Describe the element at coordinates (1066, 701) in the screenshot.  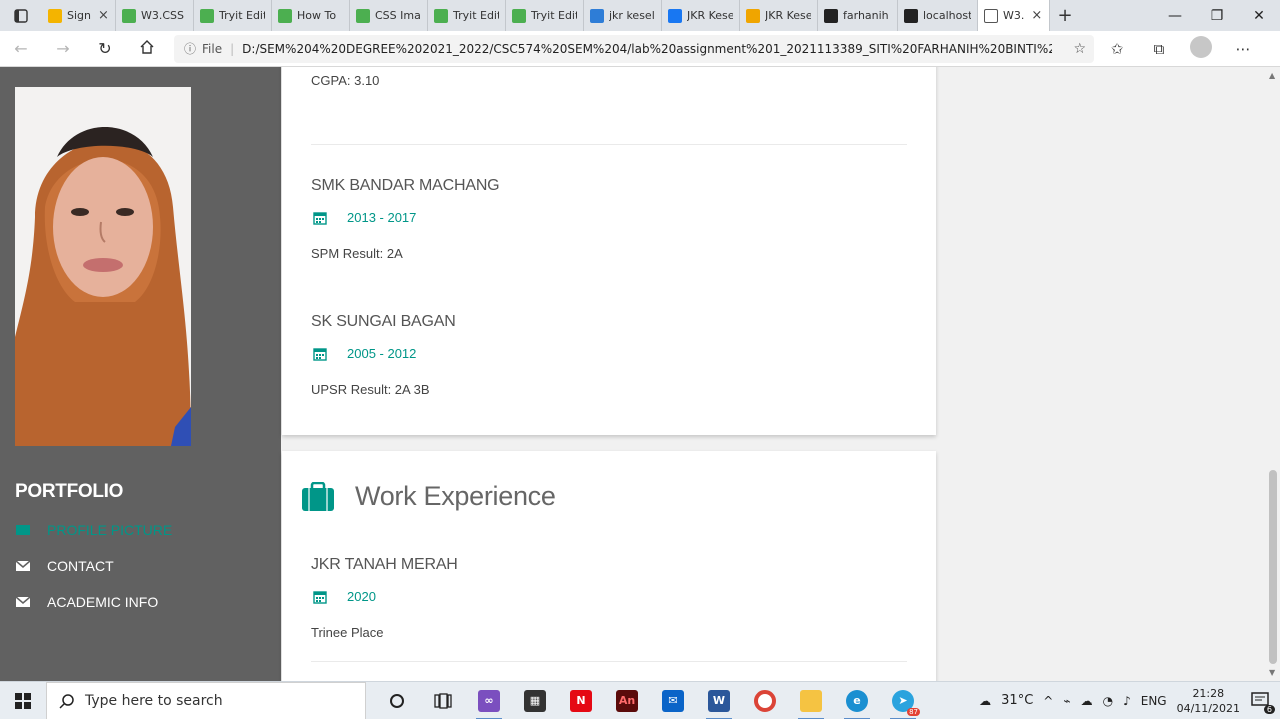
I see `network-icon: ⌁` at that location.